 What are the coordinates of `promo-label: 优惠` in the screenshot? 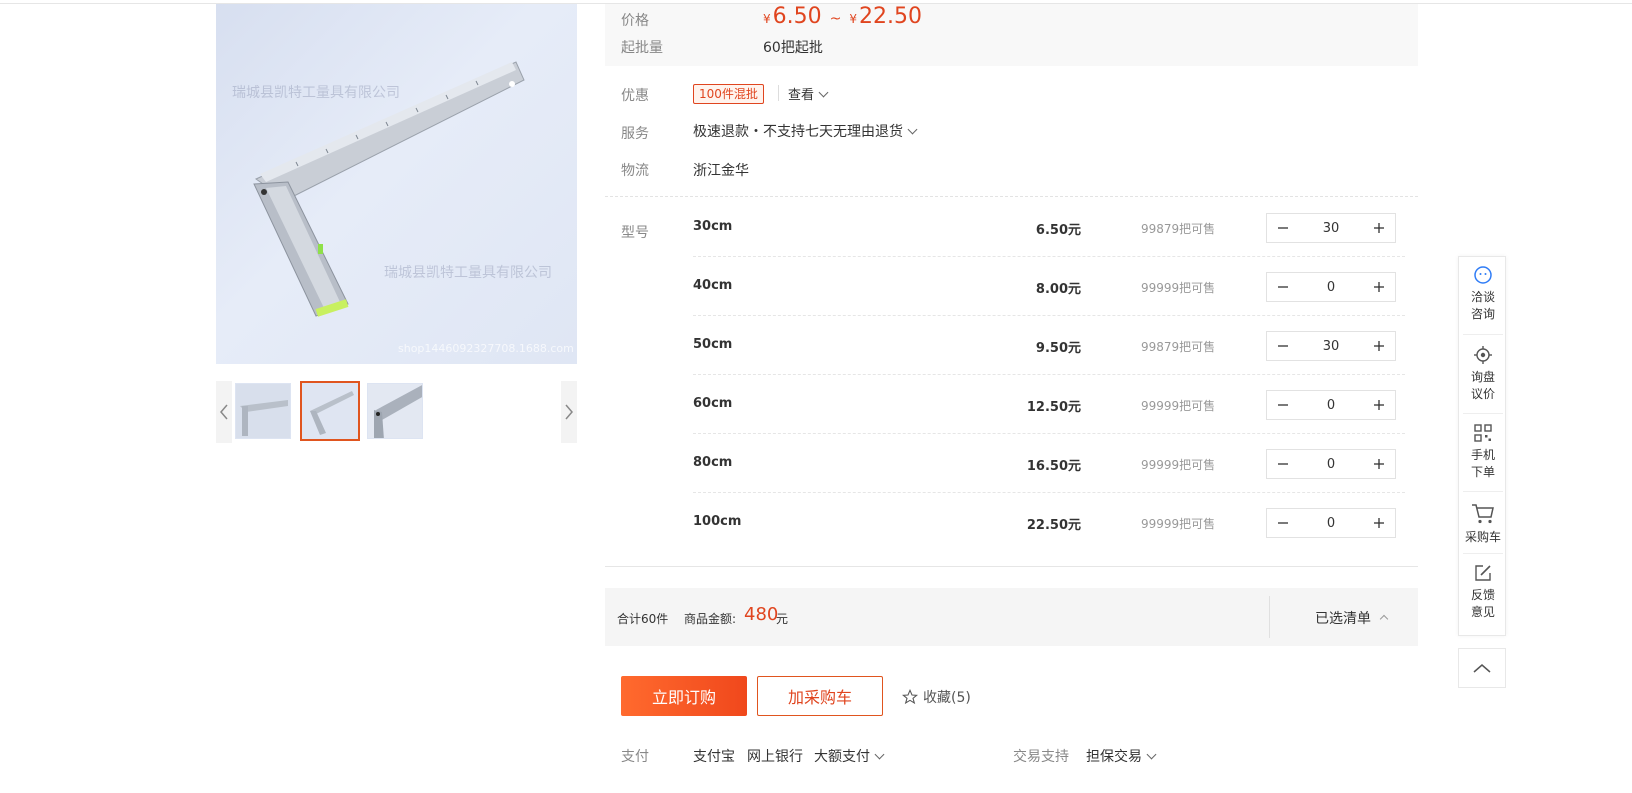 It's located at (635, 96).